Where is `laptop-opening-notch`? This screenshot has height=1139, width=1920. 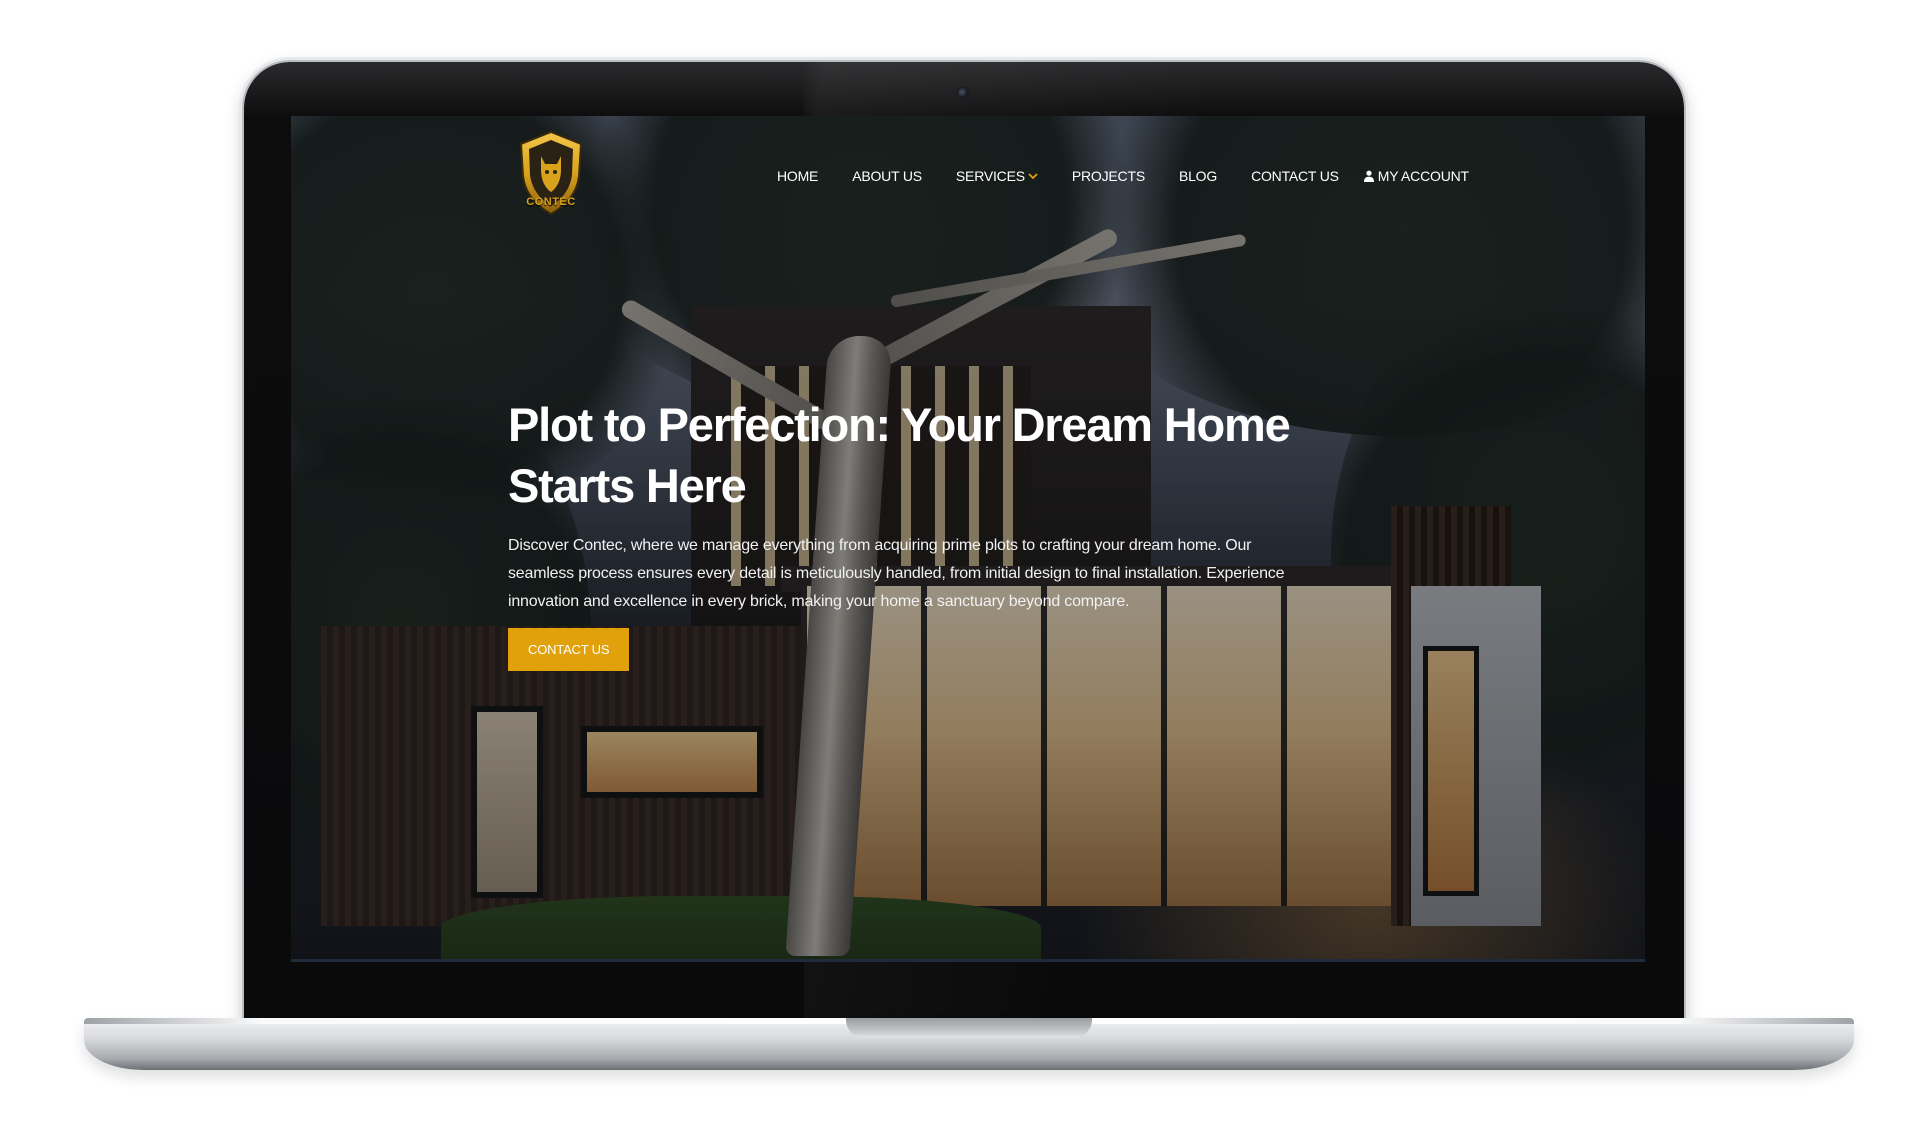
laptop-opening-notch is located at coordinates (969, 1028).